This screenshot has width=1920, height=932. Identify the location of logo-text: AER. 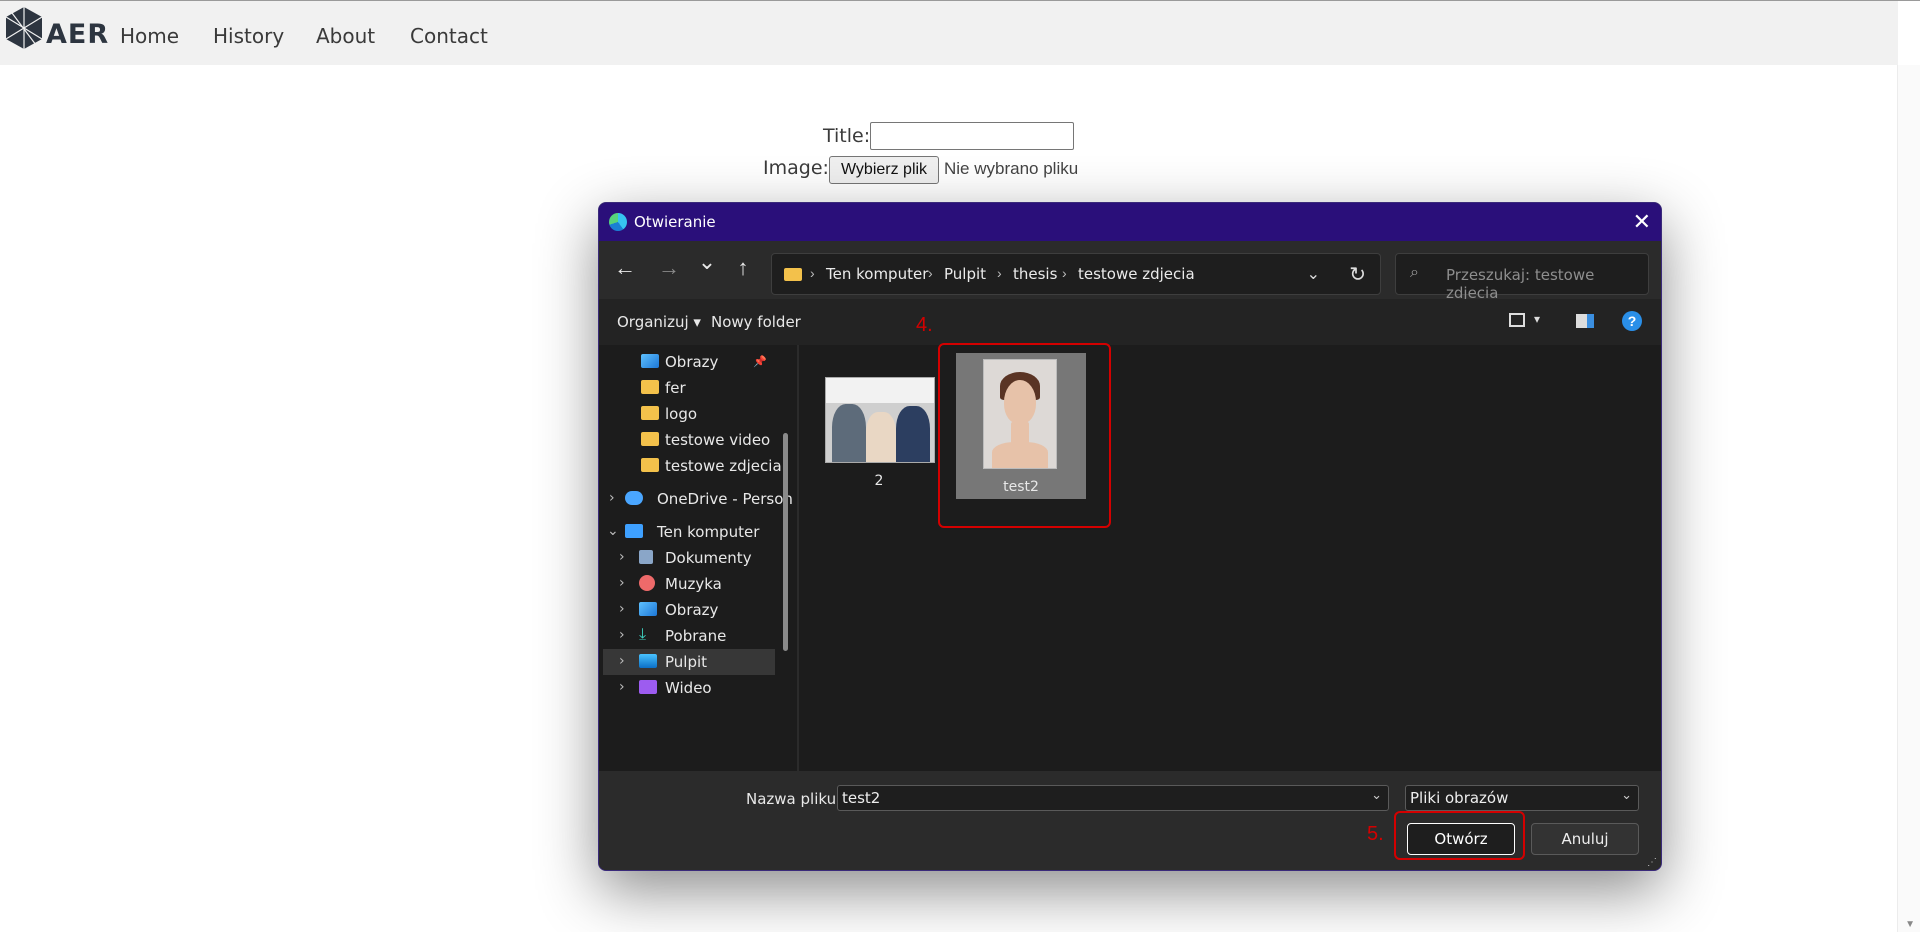
(77, 34).